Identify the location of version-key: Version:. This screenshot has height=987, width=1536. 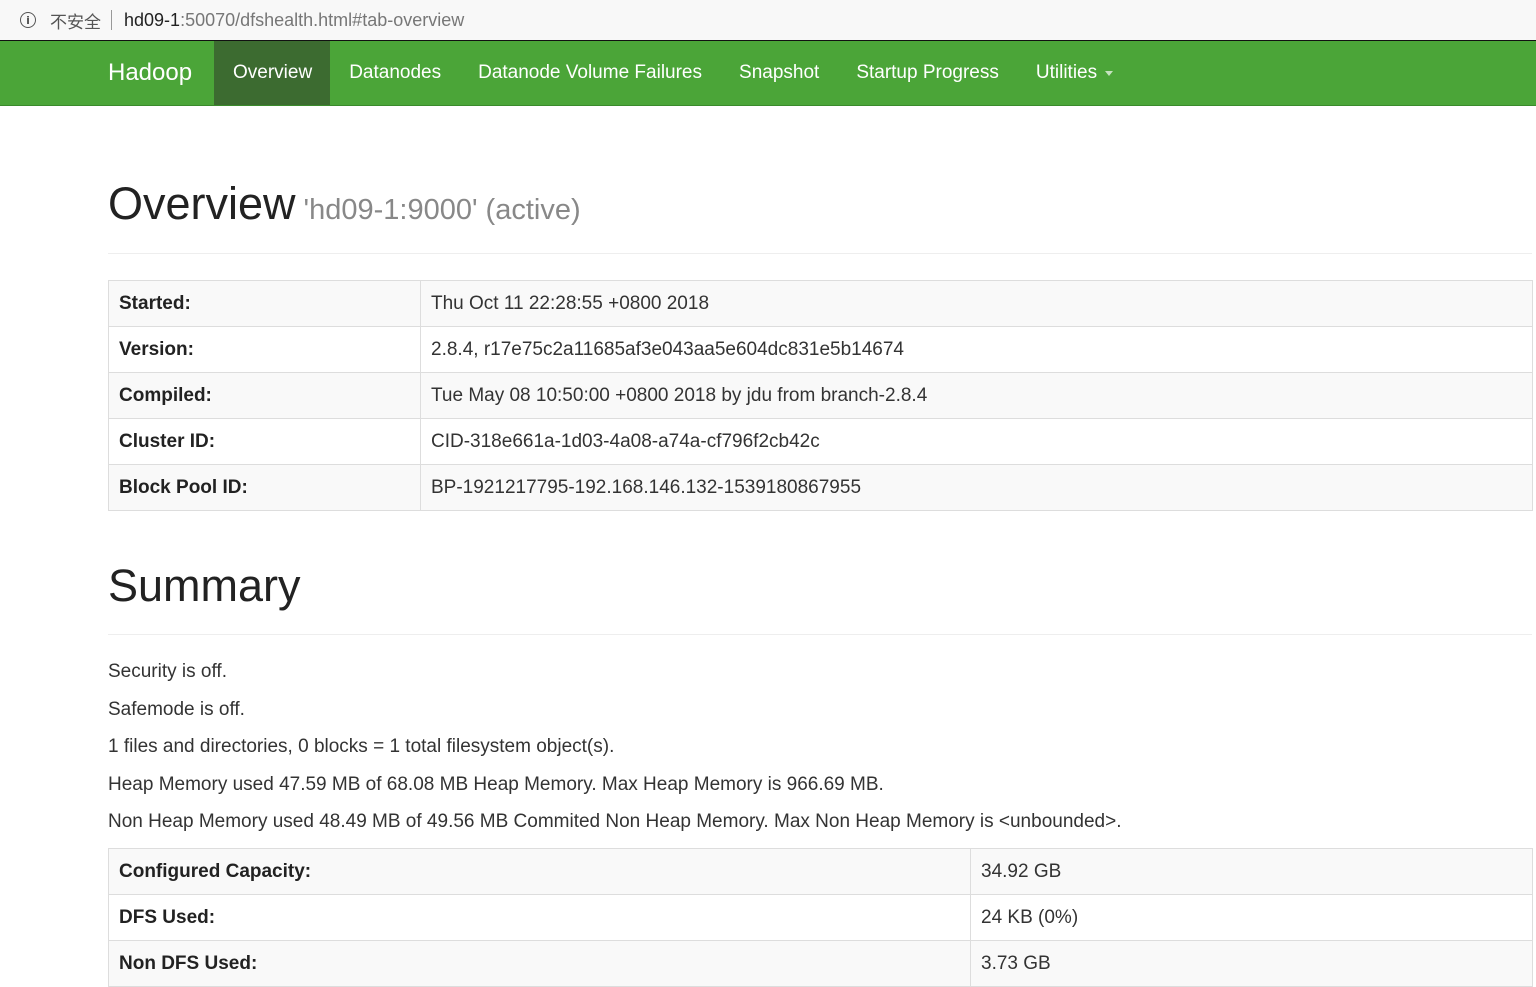
(264, 349).